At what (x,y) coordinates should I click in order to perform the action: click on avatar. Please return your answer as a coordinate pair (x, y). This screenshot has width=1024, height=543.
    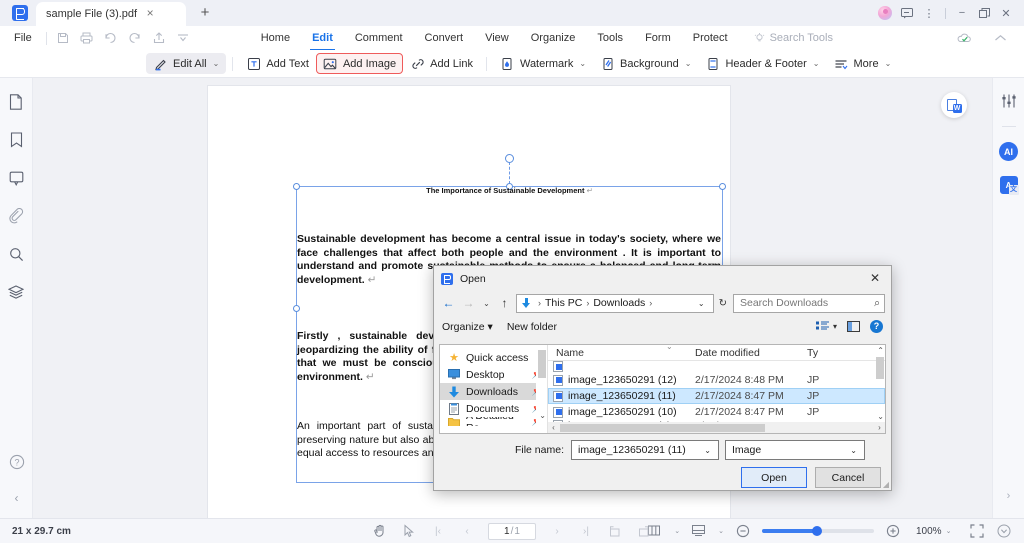
    Looking at the image, I should click on (885, 13).